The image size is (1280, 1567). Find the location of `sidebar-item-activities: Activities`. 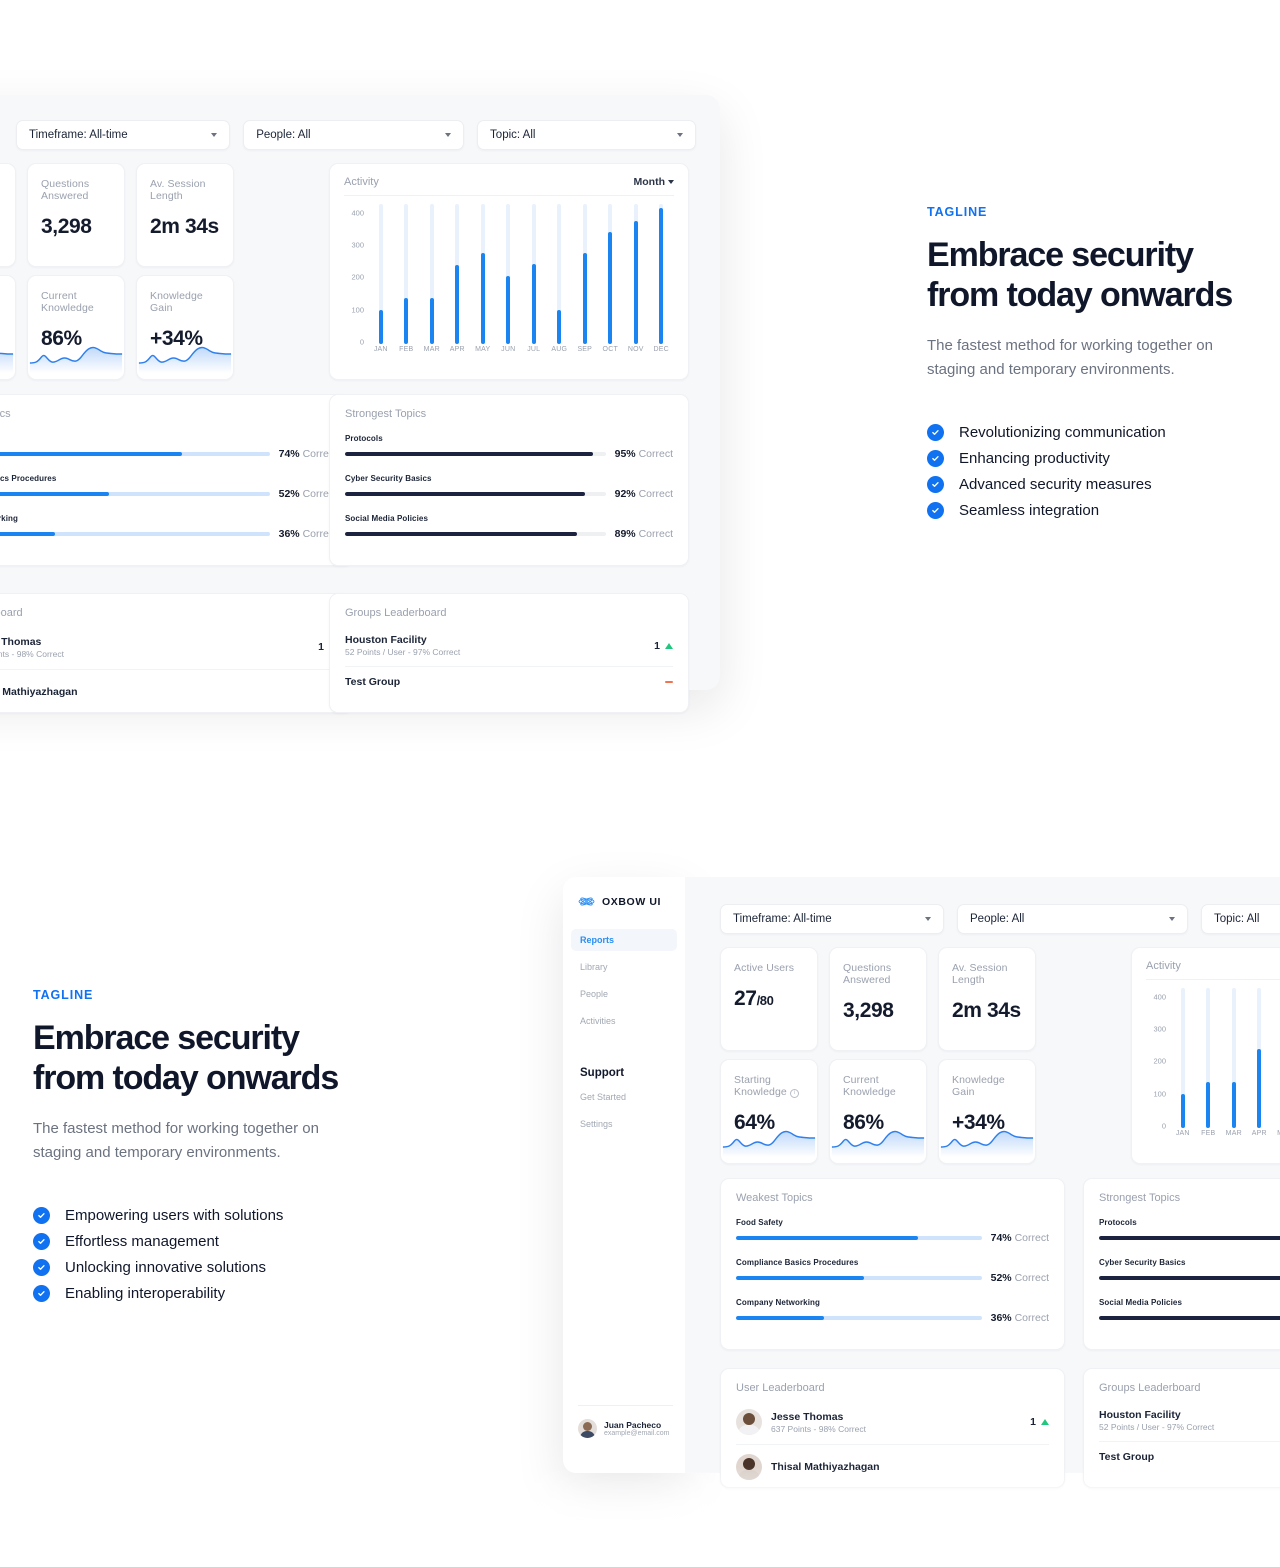

sidebar-item-activities: Activities is located at coordinates (624, 1021).